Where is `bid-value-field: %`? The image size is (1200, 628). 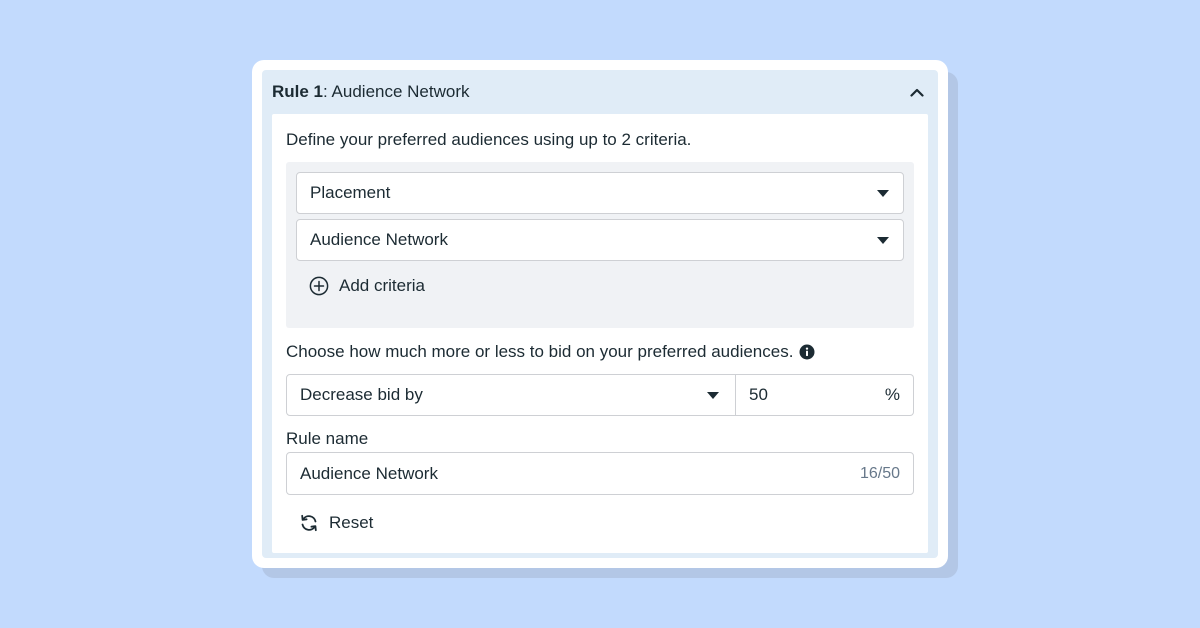 bid-value-field: % is located at coordinates (825, 395).